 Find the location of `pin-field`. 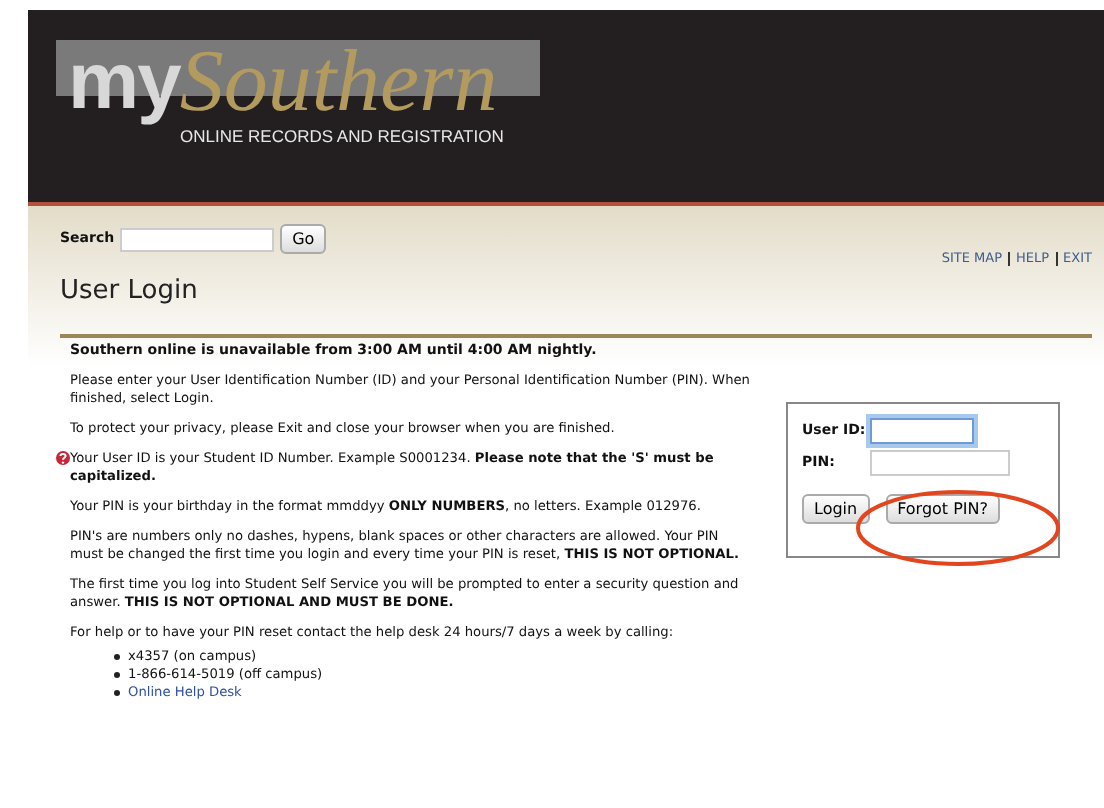

pin-field is located at coordinates (940, 463).